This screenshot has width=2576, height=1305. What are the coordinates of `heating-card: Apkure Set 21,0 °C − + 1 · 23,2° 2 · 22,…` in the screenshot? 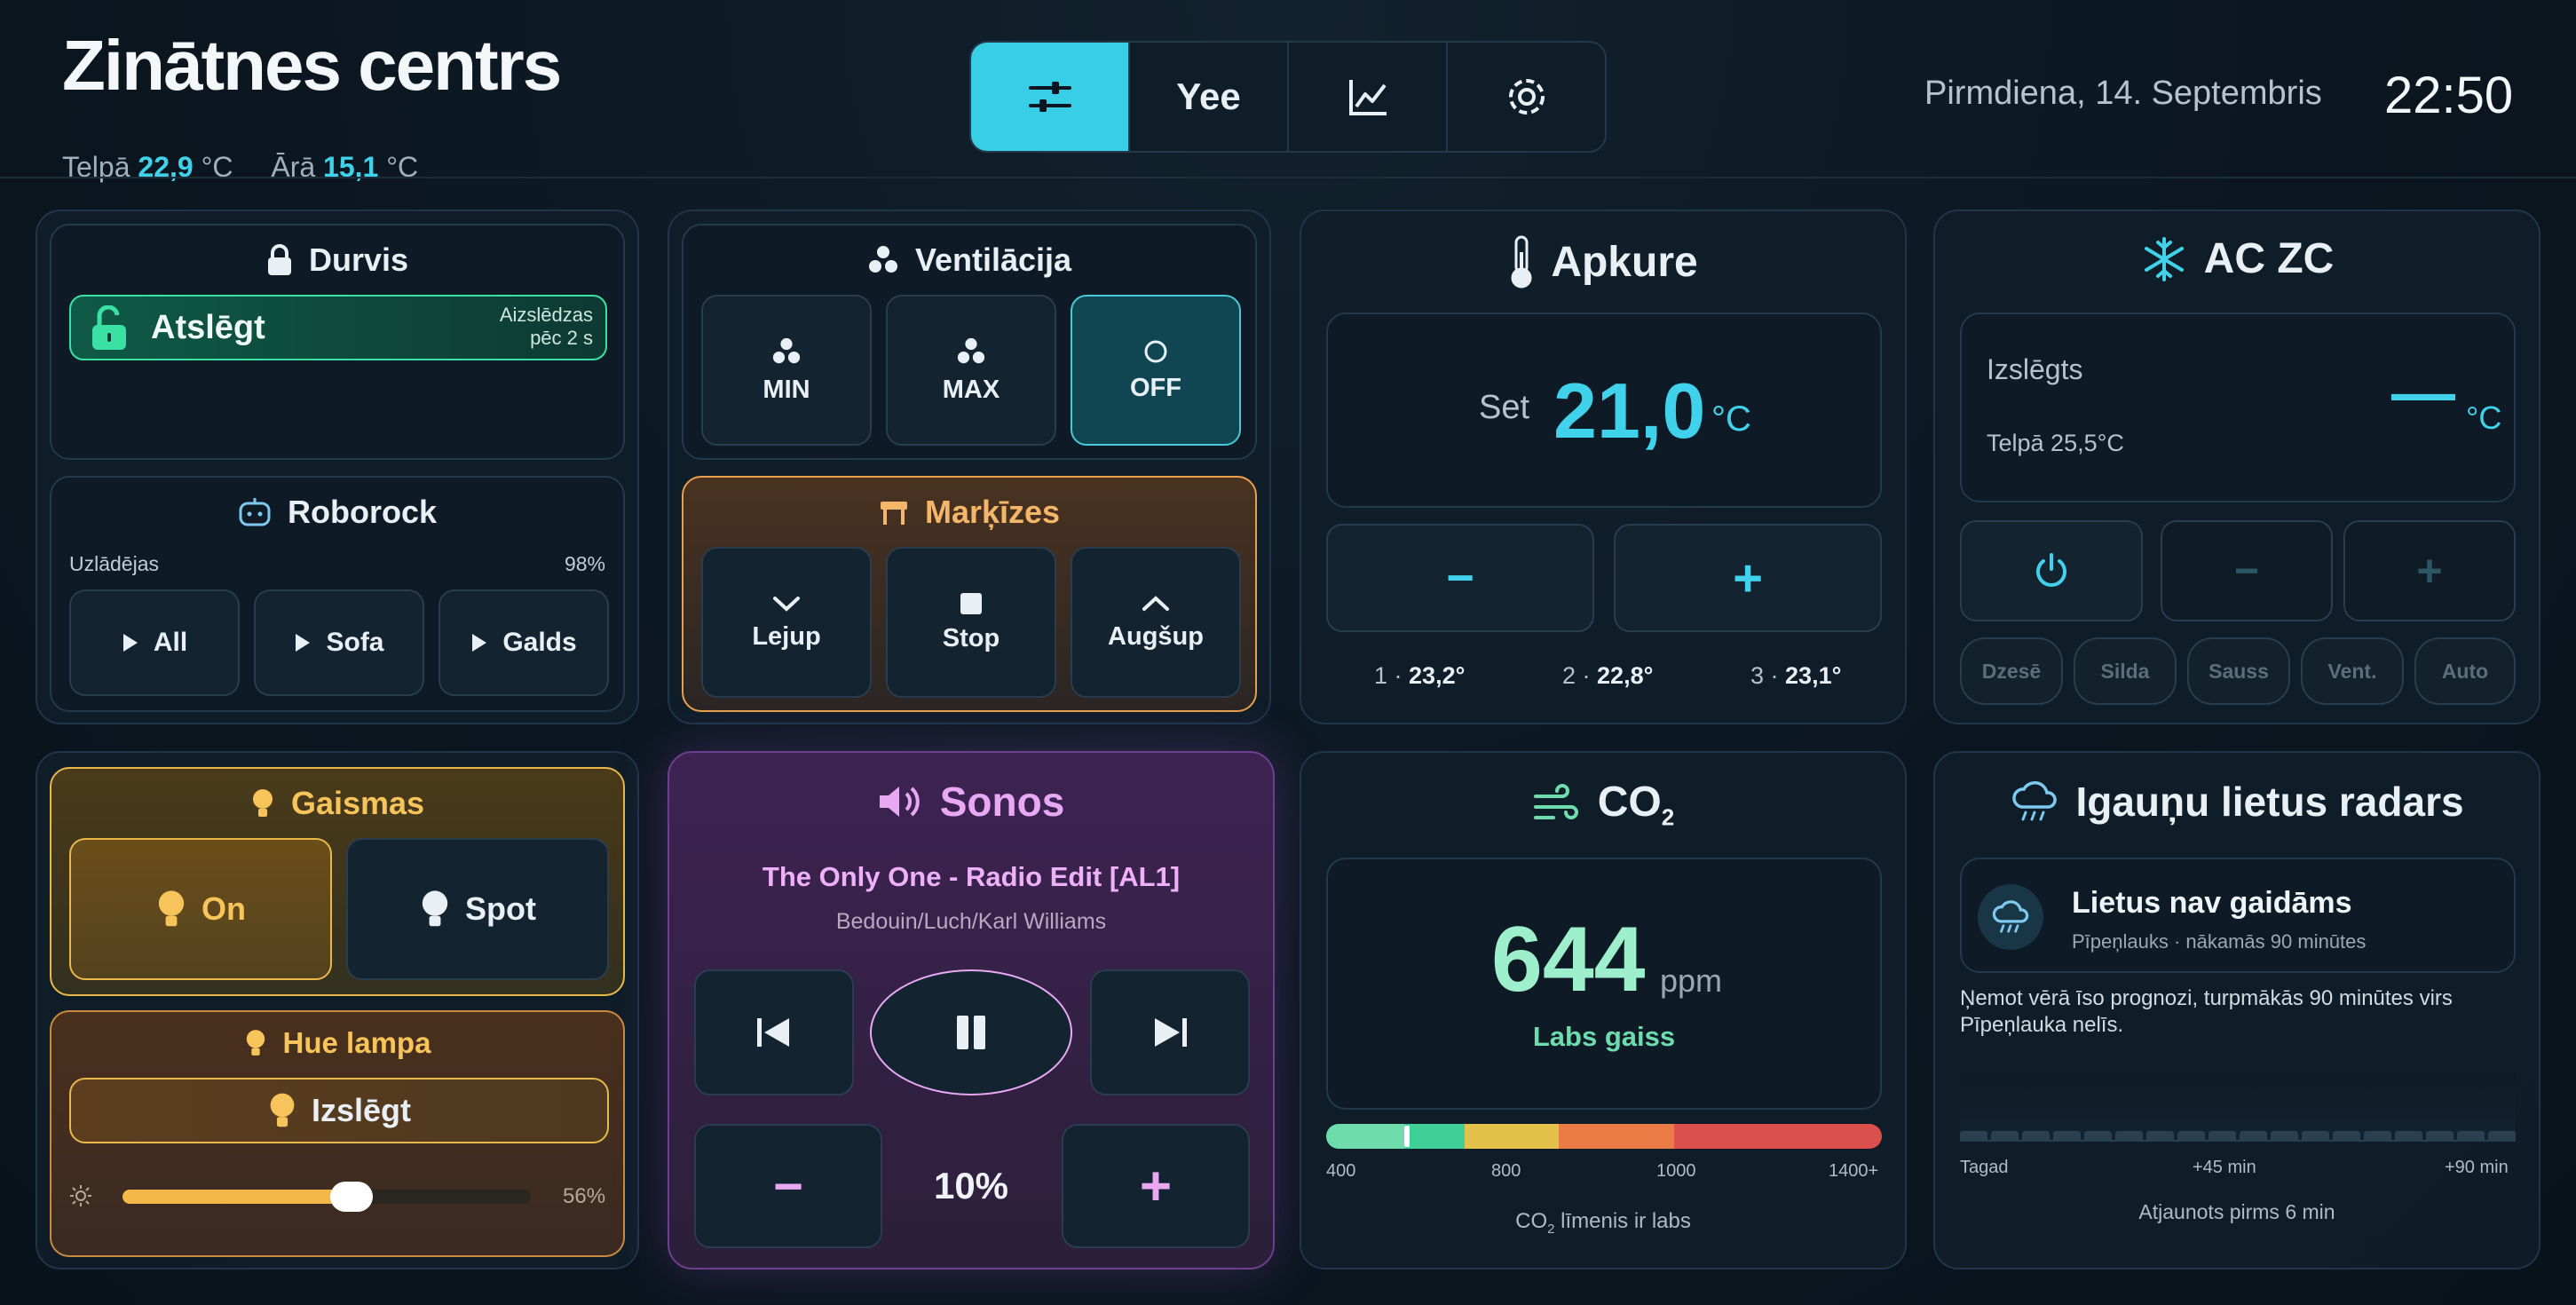 It's located at (1603, 467).